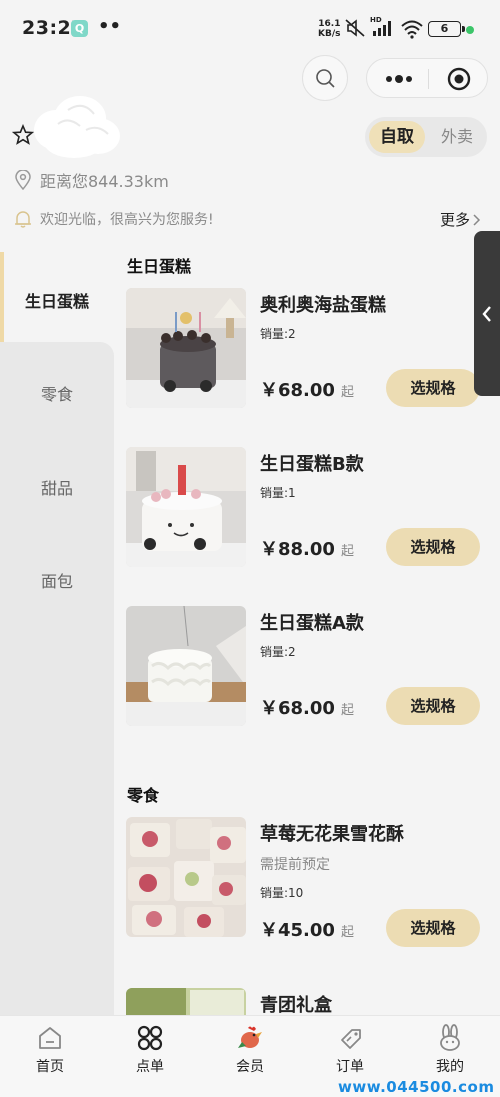  What do you see at coordinates (450, 1037) in the screenshot?
I see `rabbit-profile-icon` at bounding box center [450, 1037].